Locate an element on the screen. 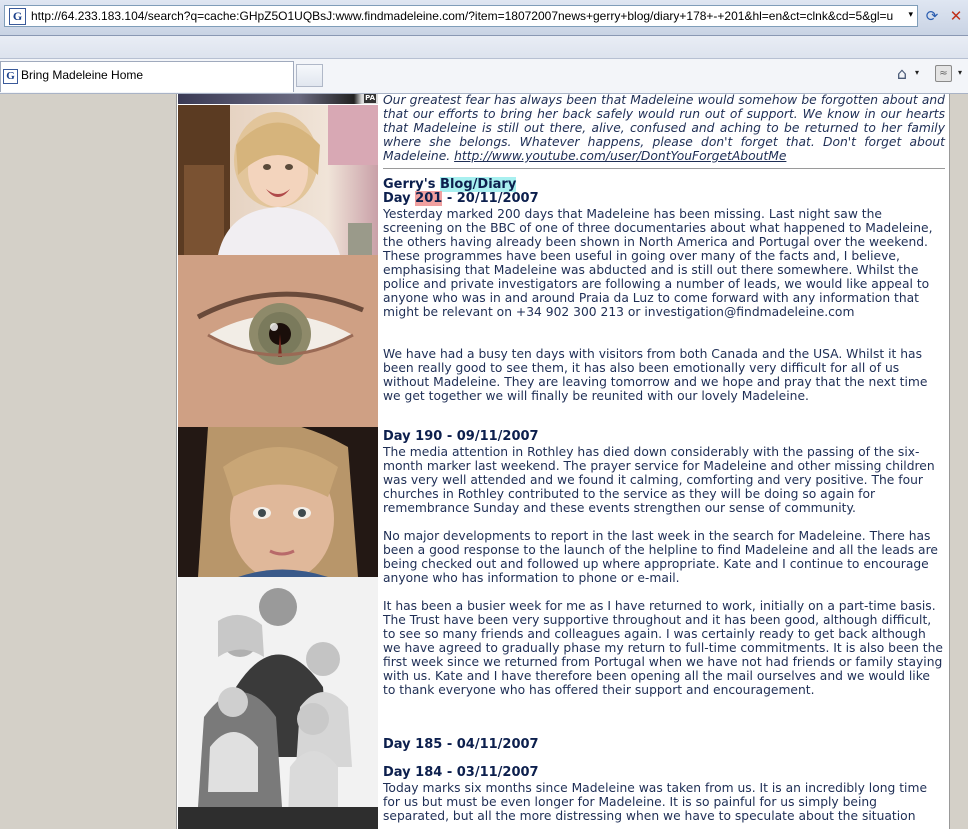 The width and height of the screenshot is (968, 829). entry-day-201-heading: Day 201 - 20/11/2007 is located at coordinates (461, 198).